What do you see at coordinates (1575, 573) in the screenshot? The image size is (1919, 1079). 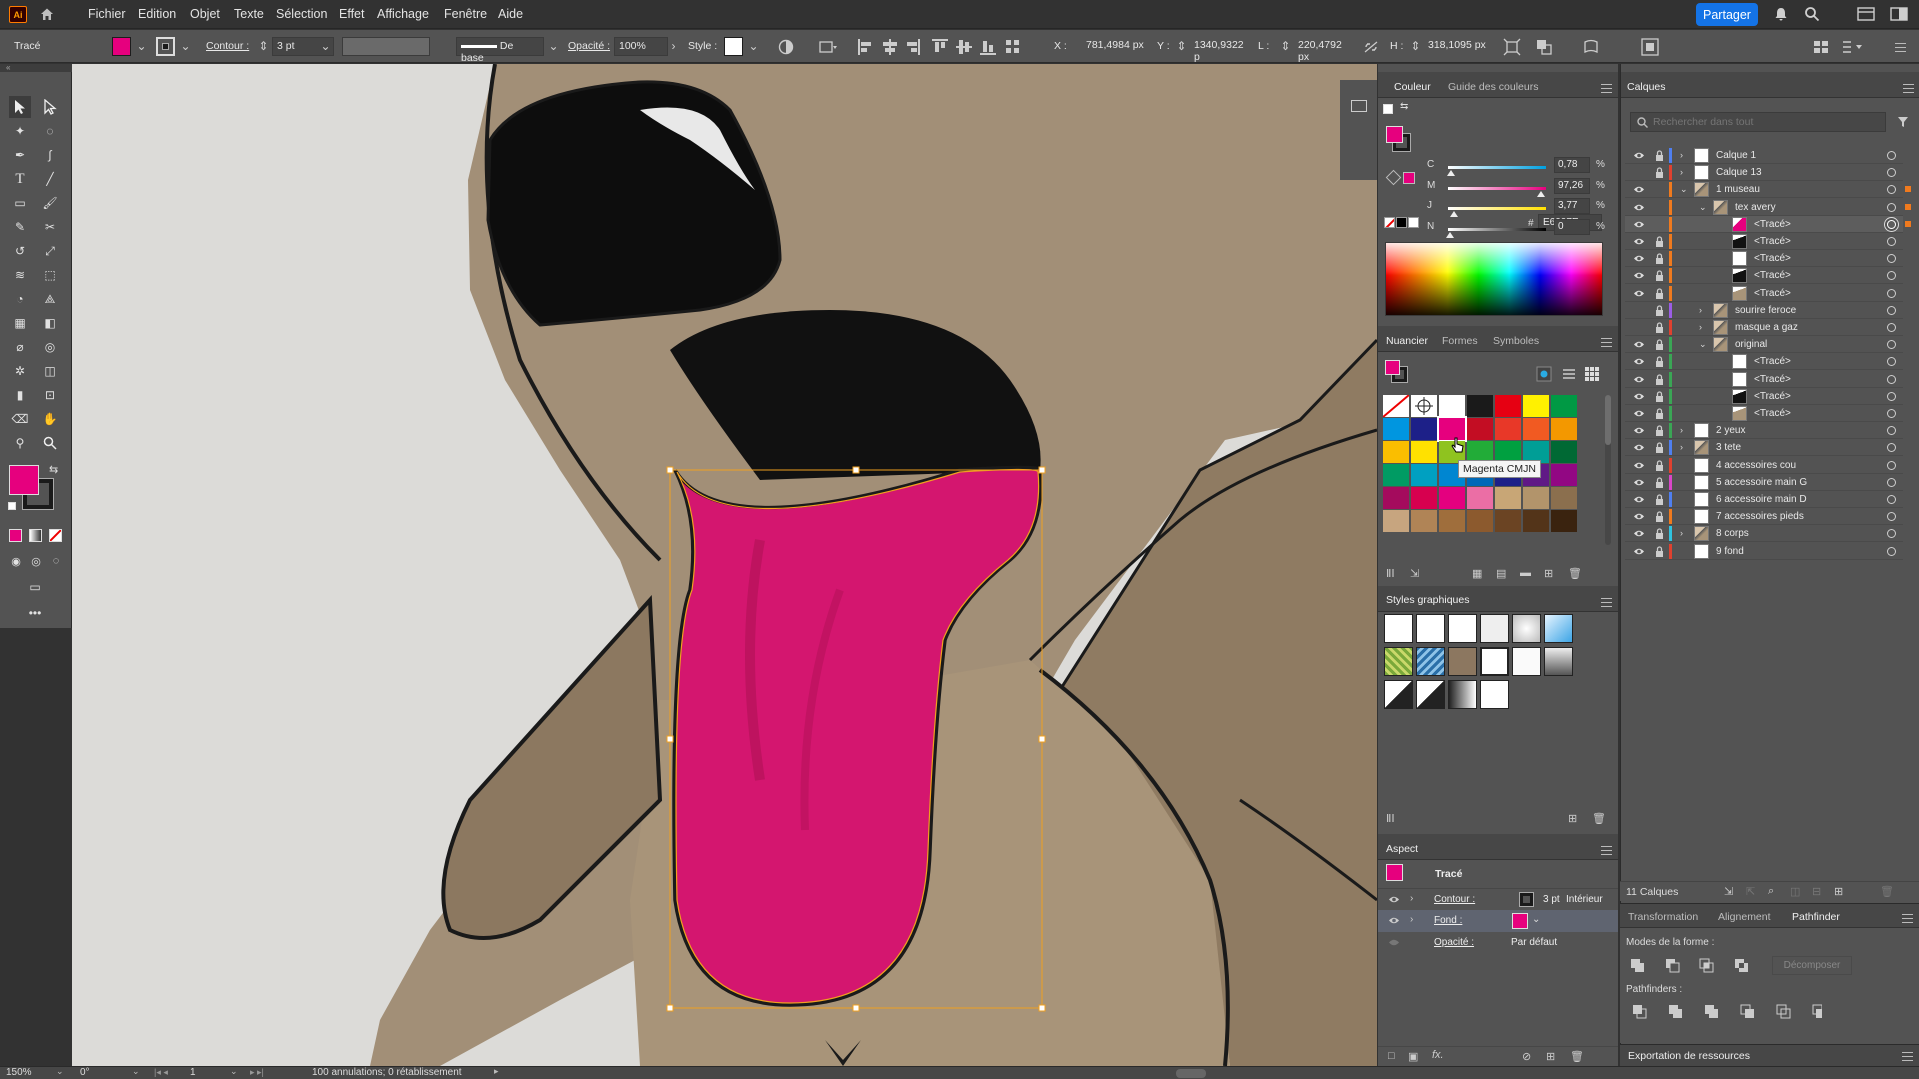 I see `delete-swatch-icon: 🗑` at bounding box center [1575, 573].